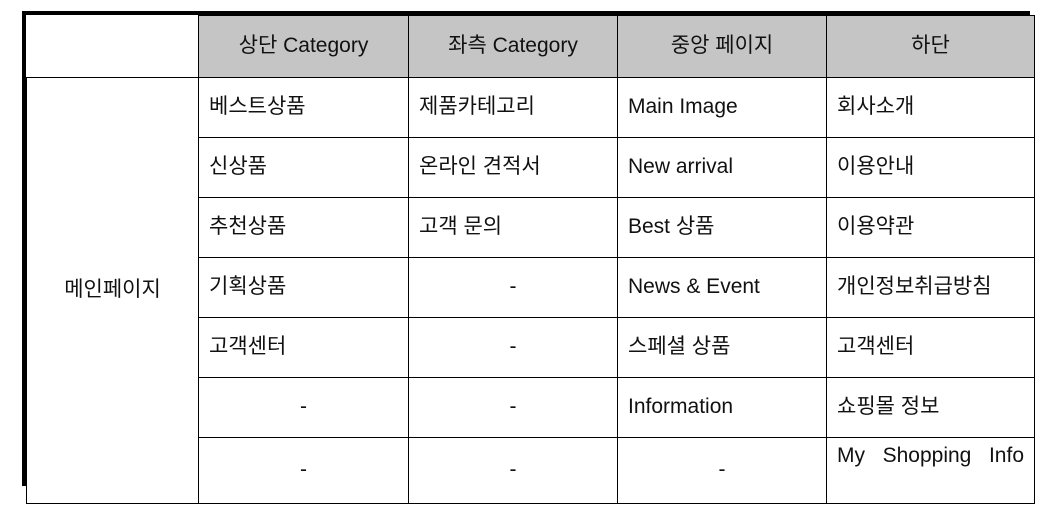 This screenshot has height=514, width=1045. What do you see at coordinates (303, 227) in the screenshot?
I see `cell-top-category-3: 추천상품` at bounding box center [303, 227].